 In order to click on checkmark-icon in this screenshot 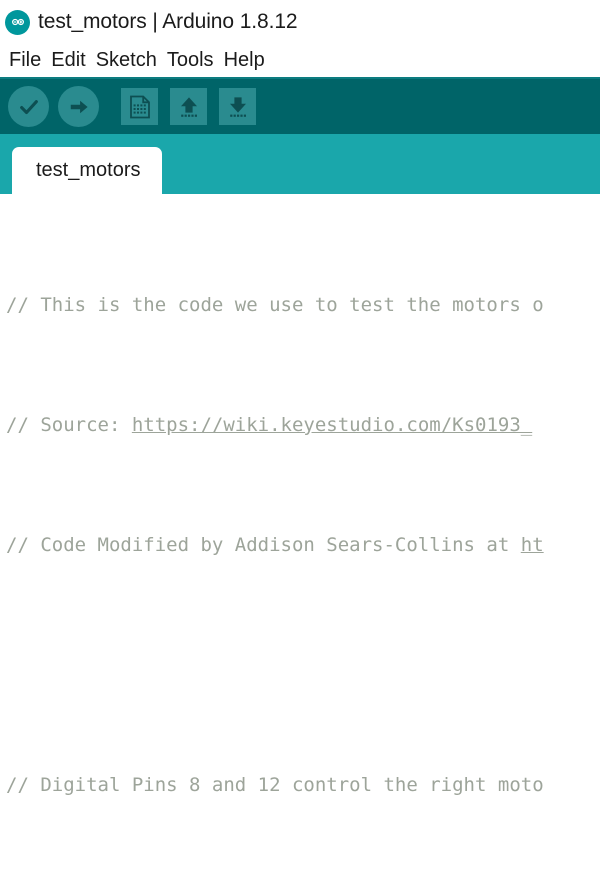, I will do `click(29, 107)`.